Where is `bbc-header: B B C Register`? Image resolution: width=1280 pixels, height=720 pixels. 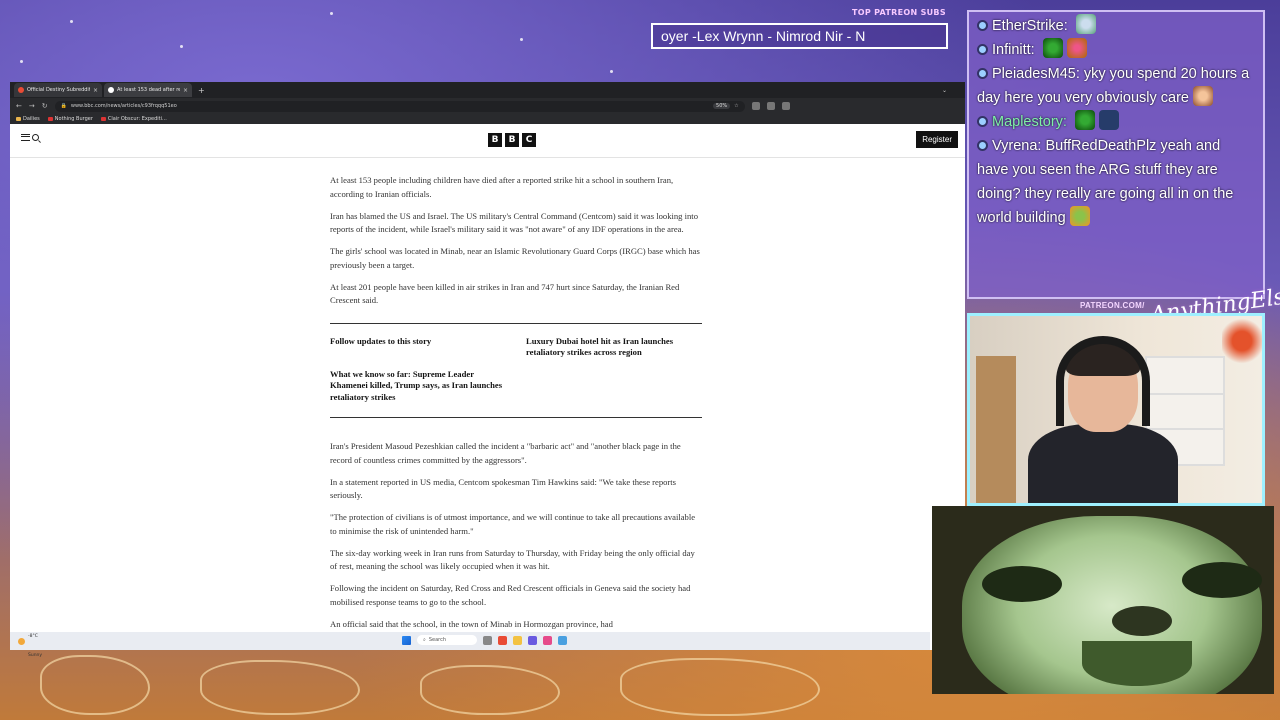
bbc-header: B B C Register is located at coordinates (487, 141).